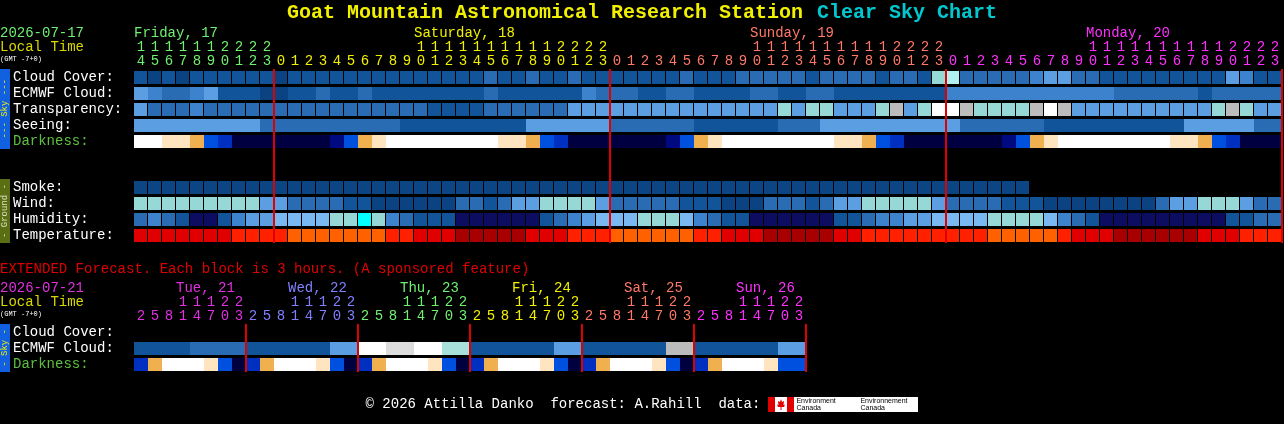 The height and width of the screenshot is (424, 1284). I want to click on day-label: Sun, 26, so click(765, 288).